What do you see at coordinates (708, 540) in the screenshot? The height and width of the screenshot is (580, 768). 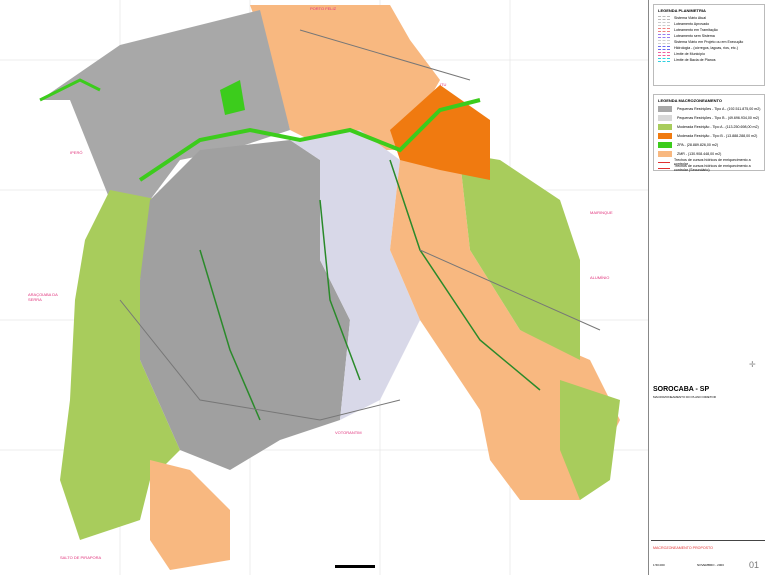 I see `divider` at bounding box center [708, 540].